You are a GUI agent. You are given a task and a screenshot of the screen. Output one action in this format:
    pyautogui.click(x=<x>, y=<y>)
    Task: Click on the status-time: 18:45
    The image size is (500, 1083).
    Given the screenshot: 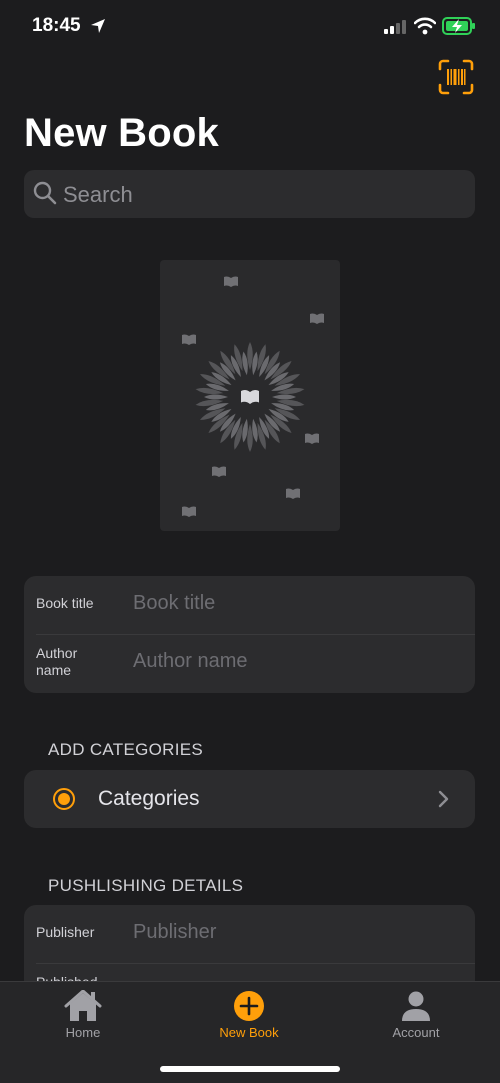 What is the action you would take?
    pyautogui.click(x=56, y=25)
    